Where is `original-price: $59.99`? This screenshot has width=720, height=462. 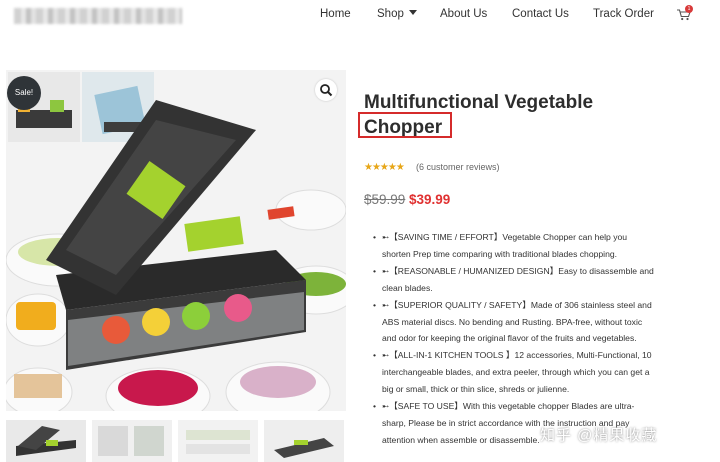
original-price: $59.99 is located at coordinates (385, 199).